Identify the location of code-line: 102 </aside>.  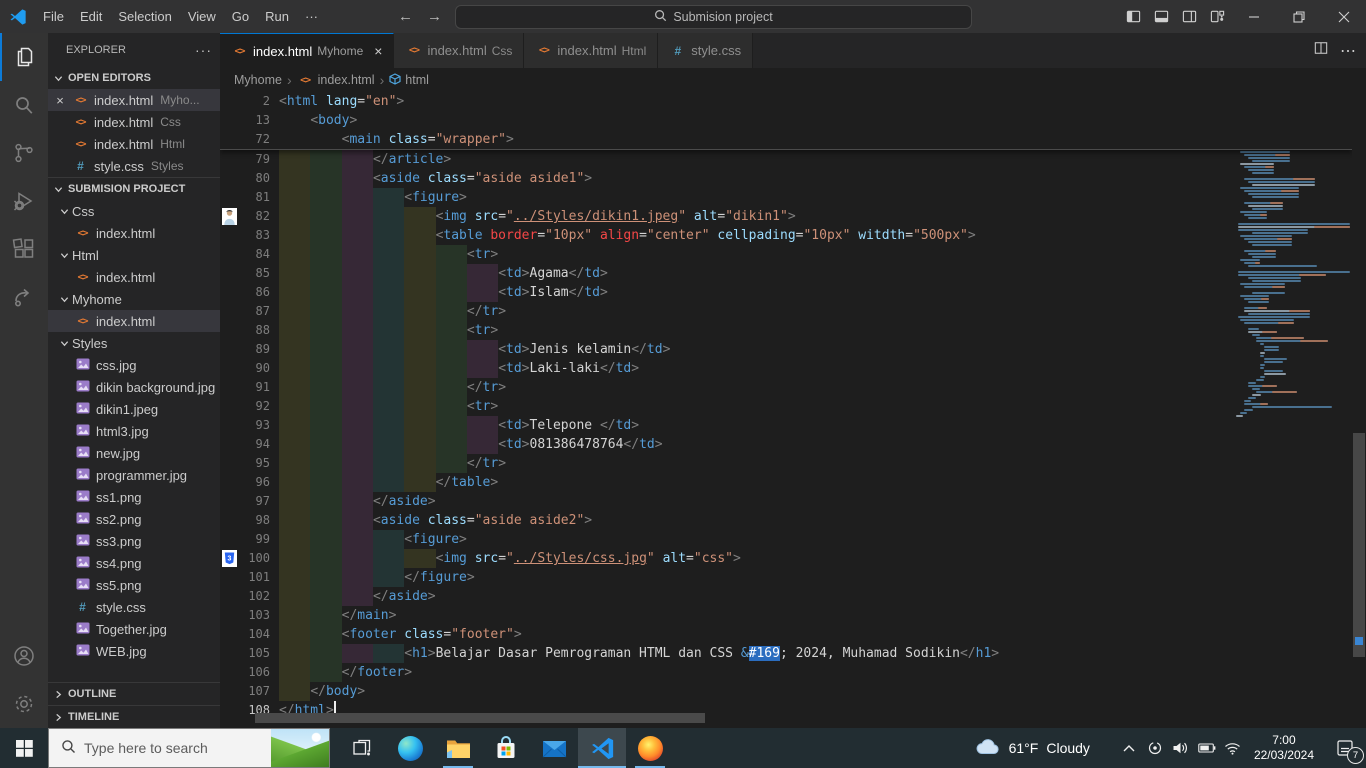
(786, 596).